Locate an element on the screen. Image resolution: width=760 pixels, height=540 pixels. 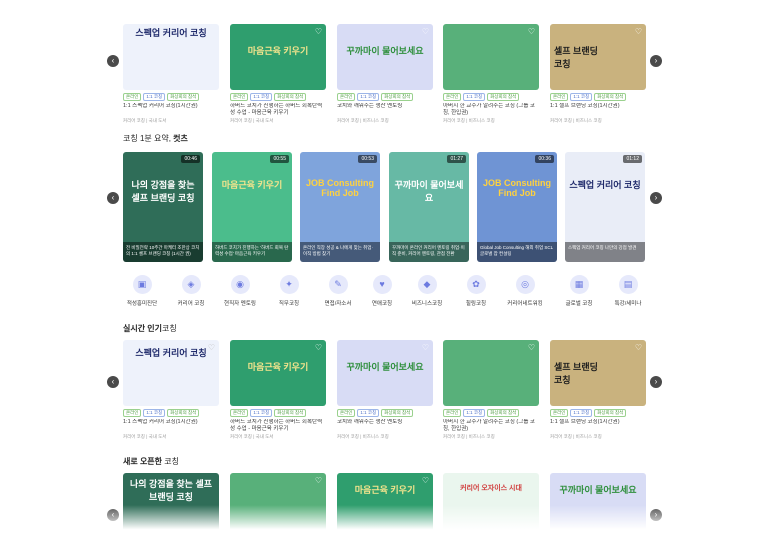
category-icon: ▤ is located at coordinates (628, 284).